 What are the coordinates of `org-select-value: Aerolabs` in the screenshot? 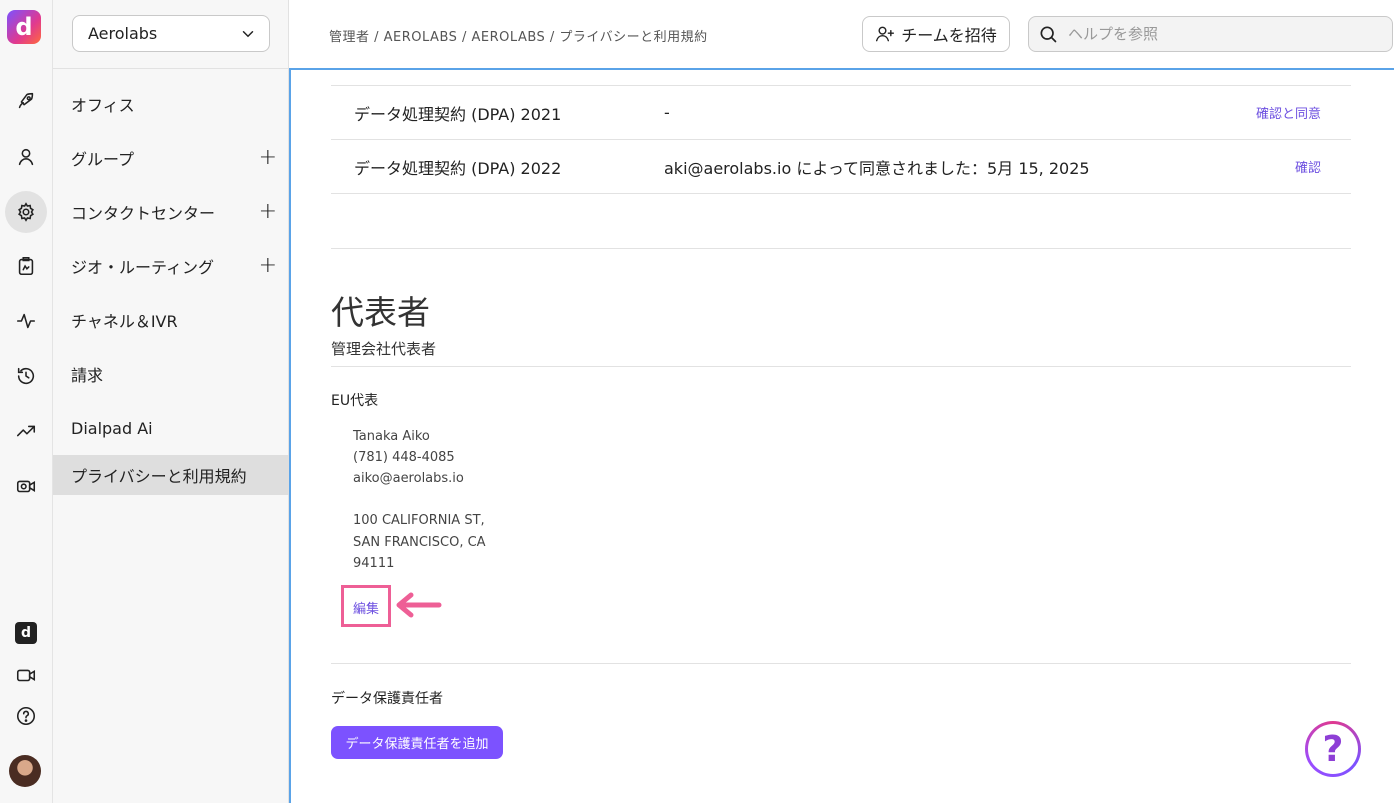 It's located at (123, 33).